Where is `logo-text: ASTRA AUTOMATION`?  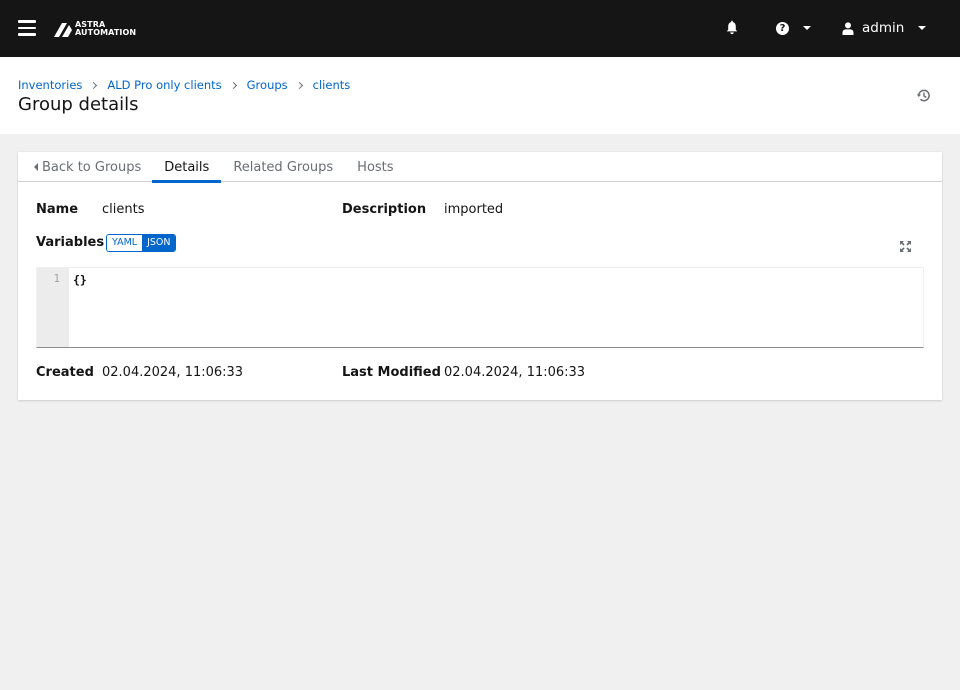 logo-text: ASTRA AUTOMATION is located at coordinates (106, 29).